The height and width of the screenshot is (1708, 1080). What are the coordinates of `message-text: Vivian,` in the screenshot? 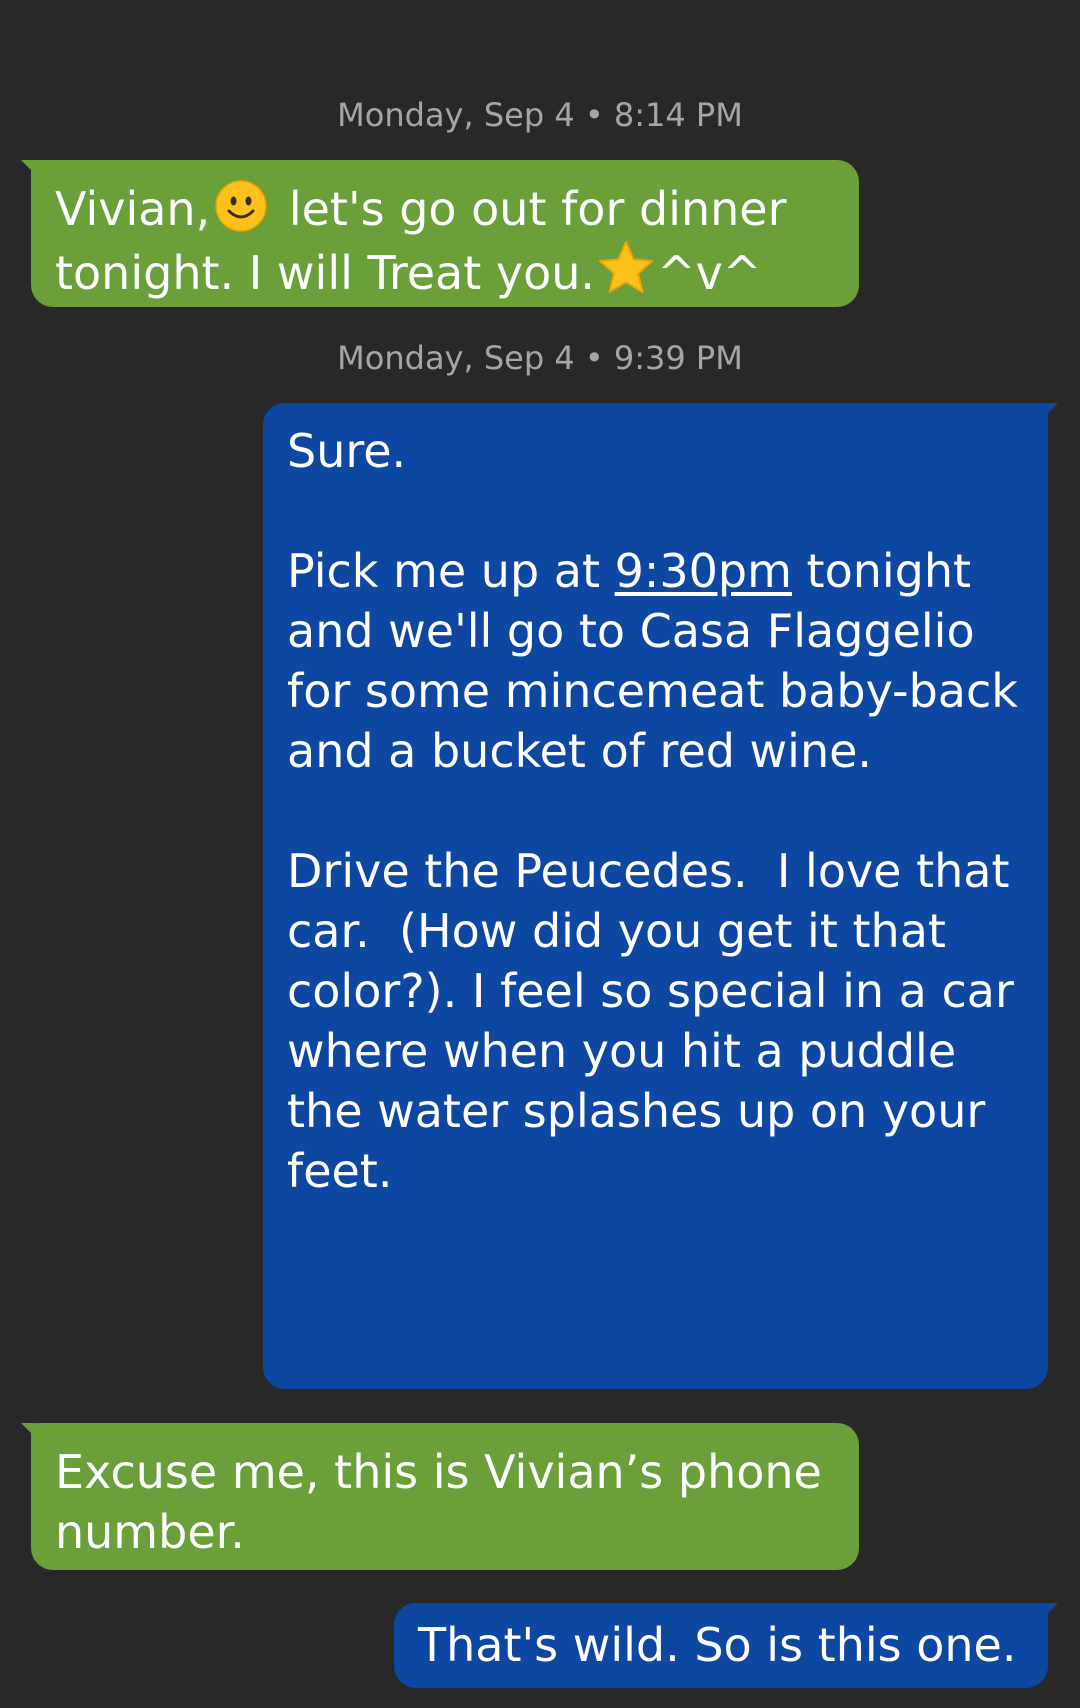 It's located at (133, 209).